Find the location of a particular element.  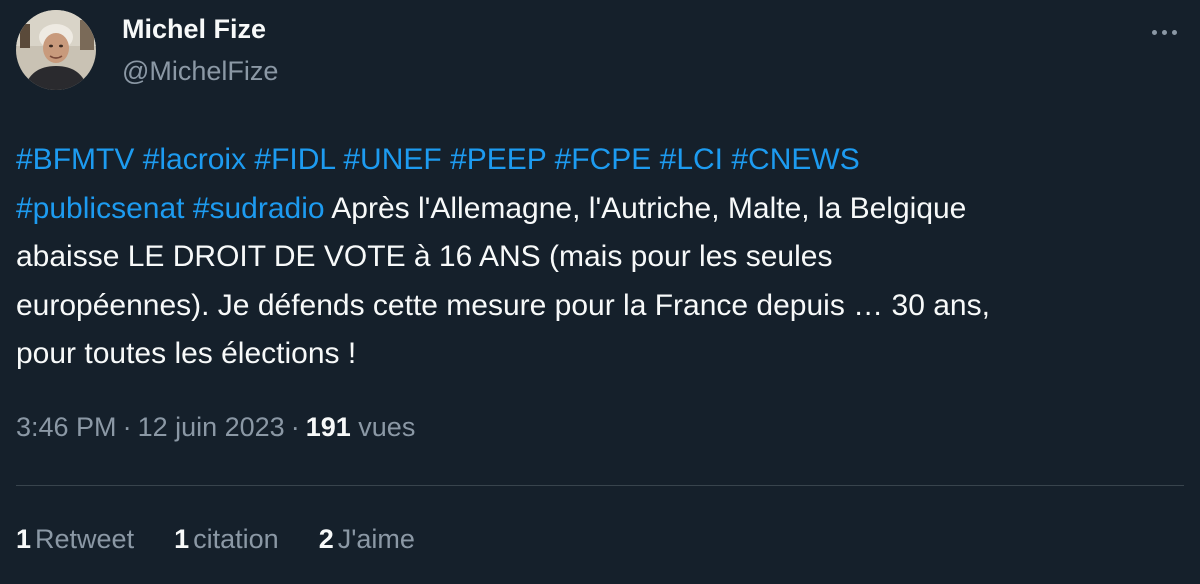

views-label: vues is located at coordinates (387, 427).